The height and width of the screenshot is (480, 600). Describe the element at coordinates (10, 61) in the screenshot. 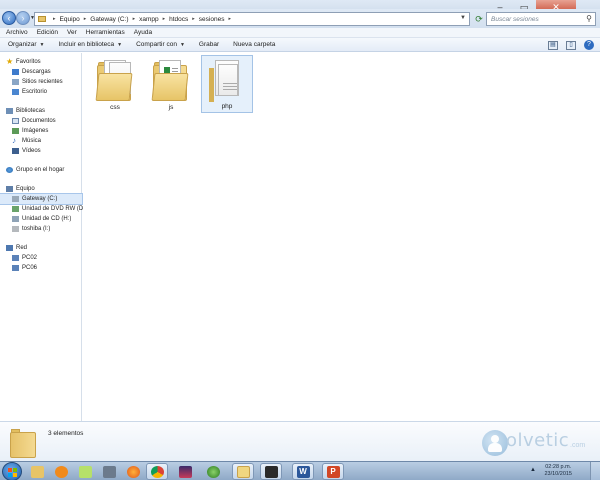

I see `star-icon: ★` at that location.